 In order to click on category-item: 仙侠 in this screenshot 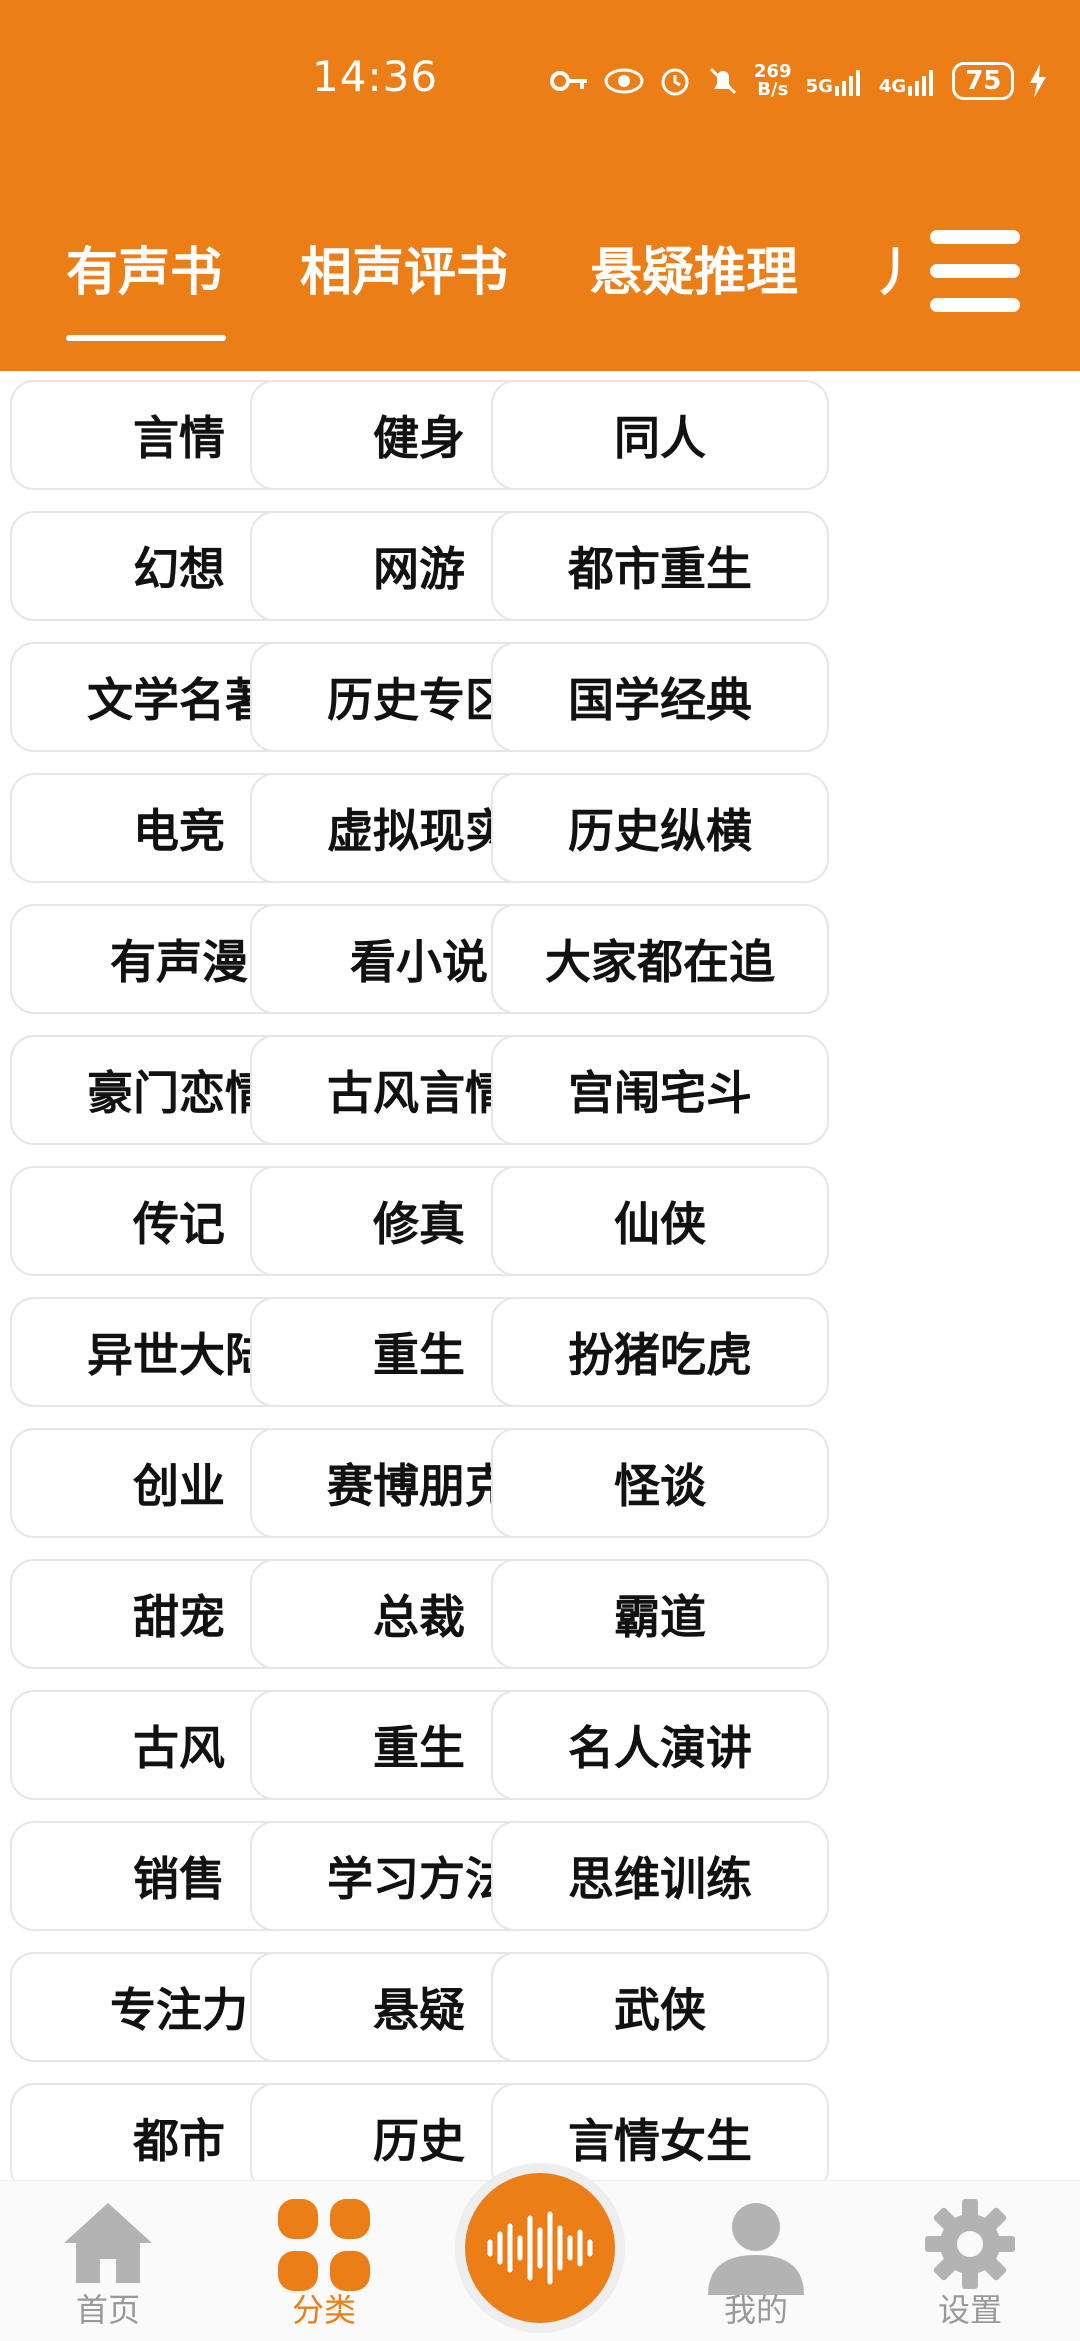, I will do `click(660, 1221)`.